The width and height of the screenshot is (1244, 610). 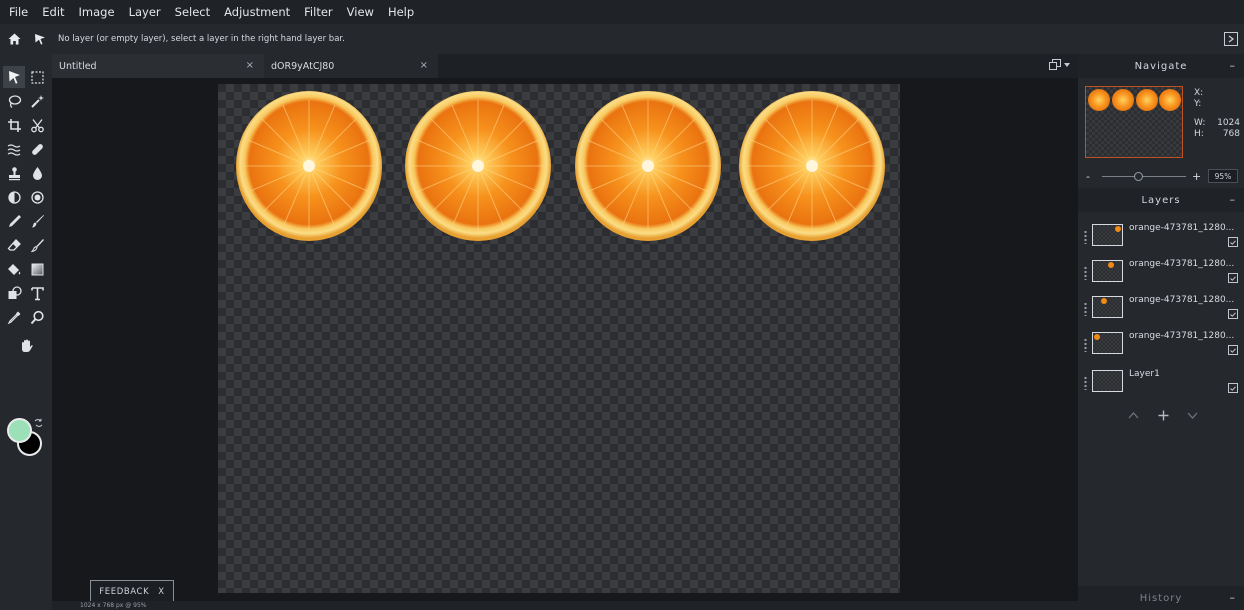 I want to click on history-header: History –, so click(x=1161, y=598).